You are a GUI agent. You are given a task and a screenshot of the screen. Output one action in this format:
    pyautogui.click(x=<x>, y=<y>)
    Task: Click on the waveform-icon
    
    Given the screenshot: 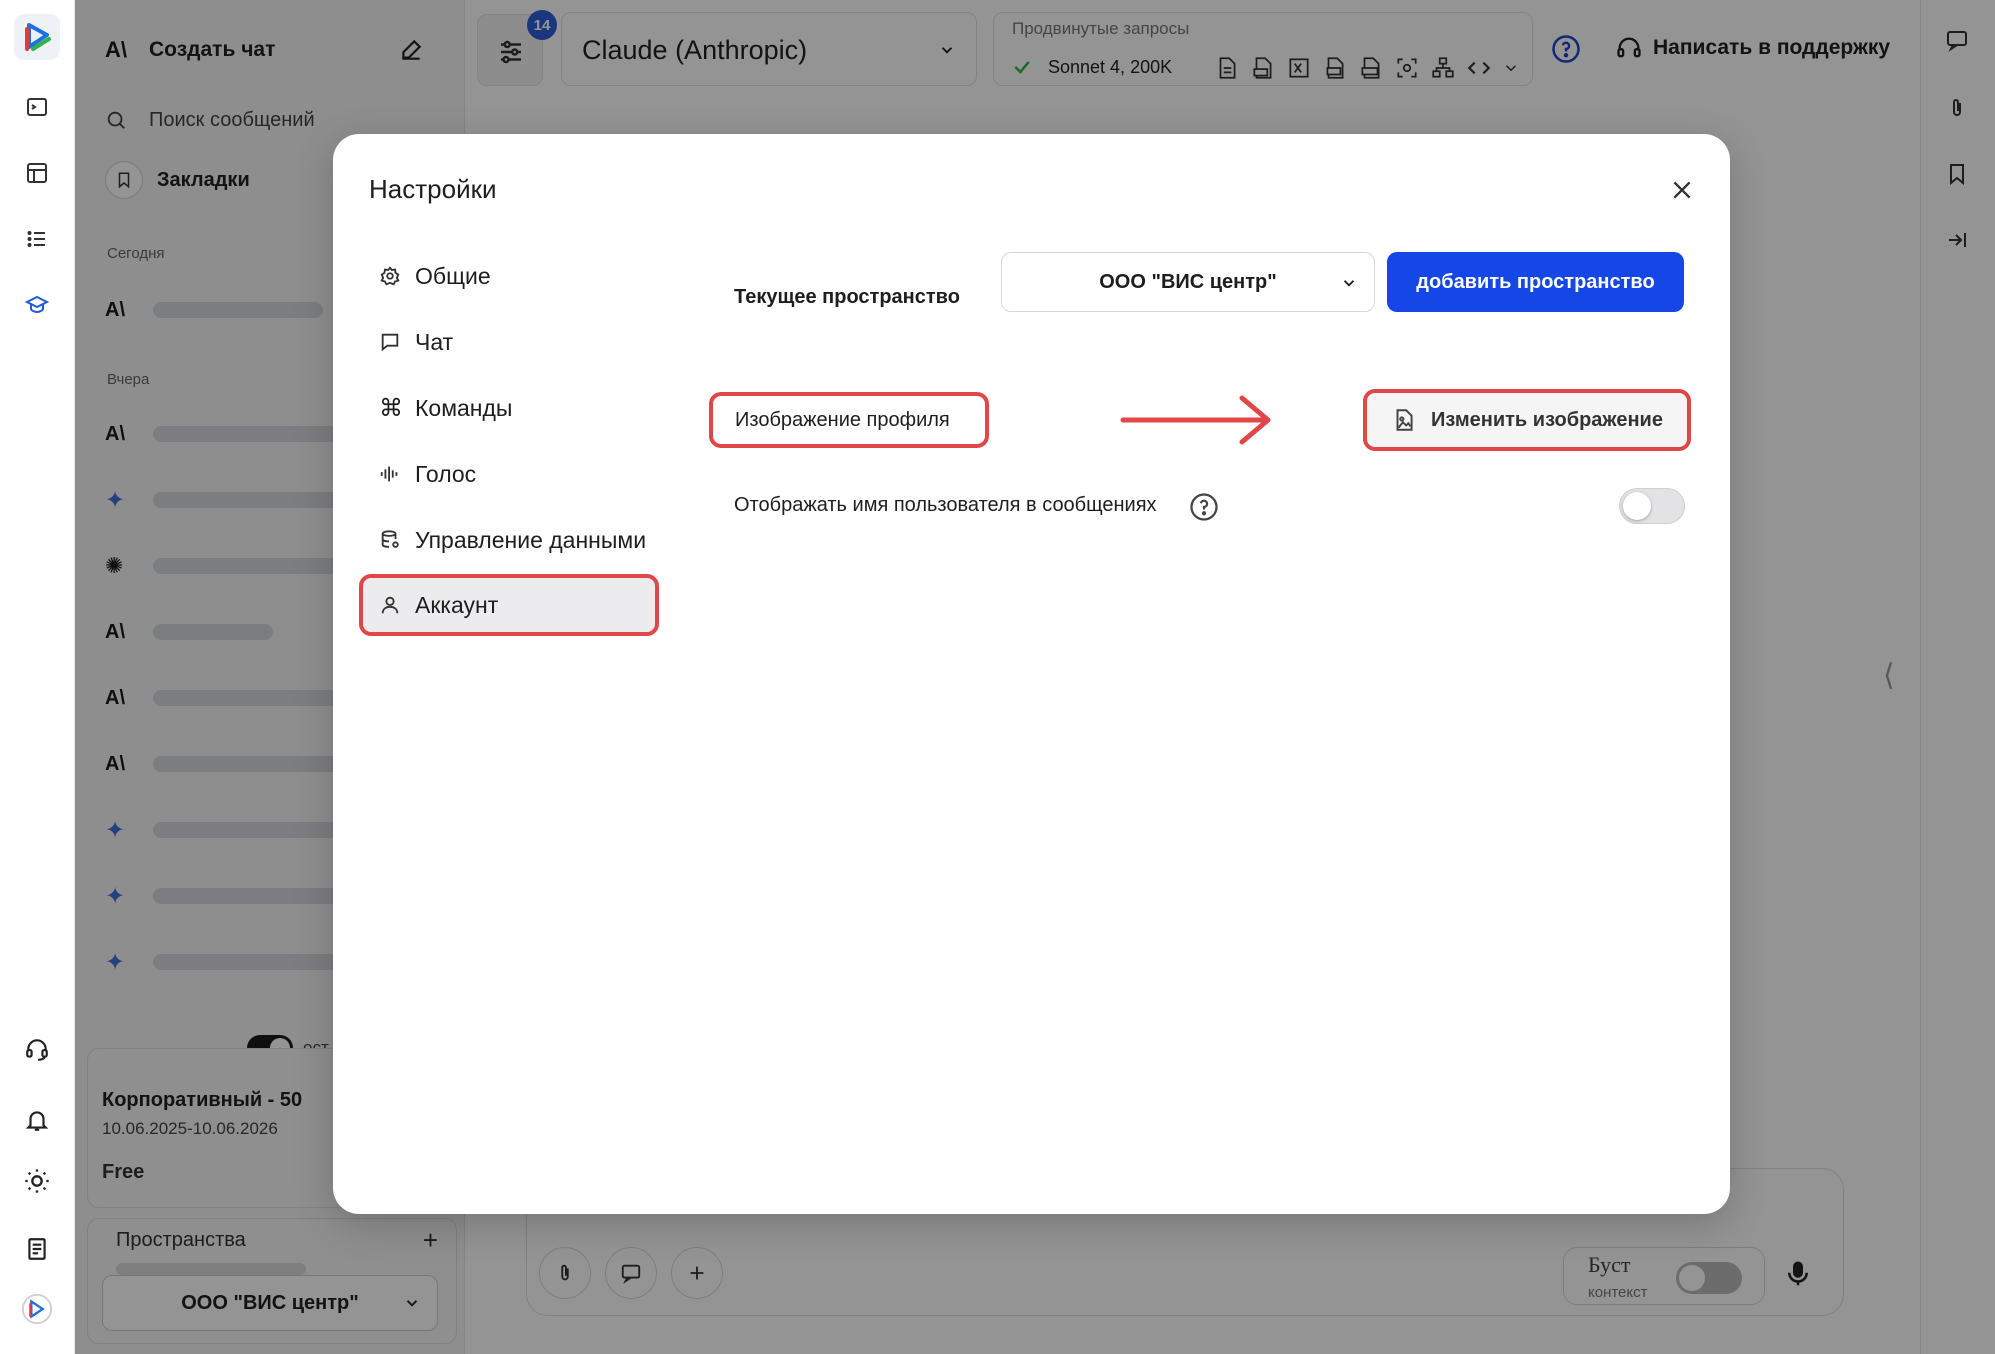 What is the action you would take?
    pyautogui.click(x=390, y=474)
    